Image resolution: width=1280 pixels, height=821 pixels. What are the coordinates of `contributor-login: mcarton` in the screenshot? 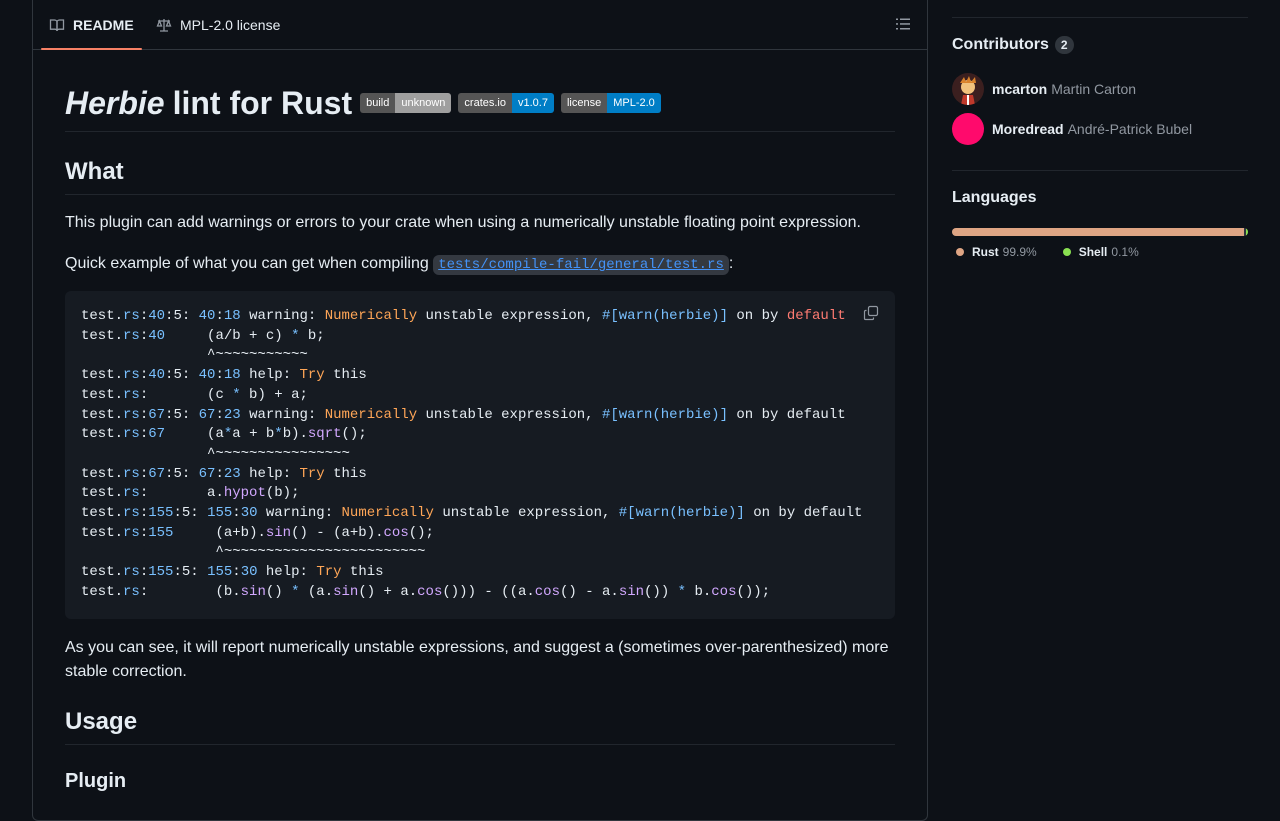 It's located at (1020, 89).